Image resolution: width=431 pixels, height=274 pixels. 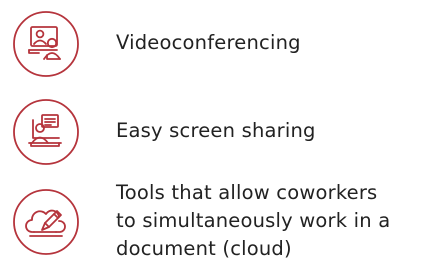 I want to click on feature-label-line: to simultaneously work in a, so click(x=253, y=220).